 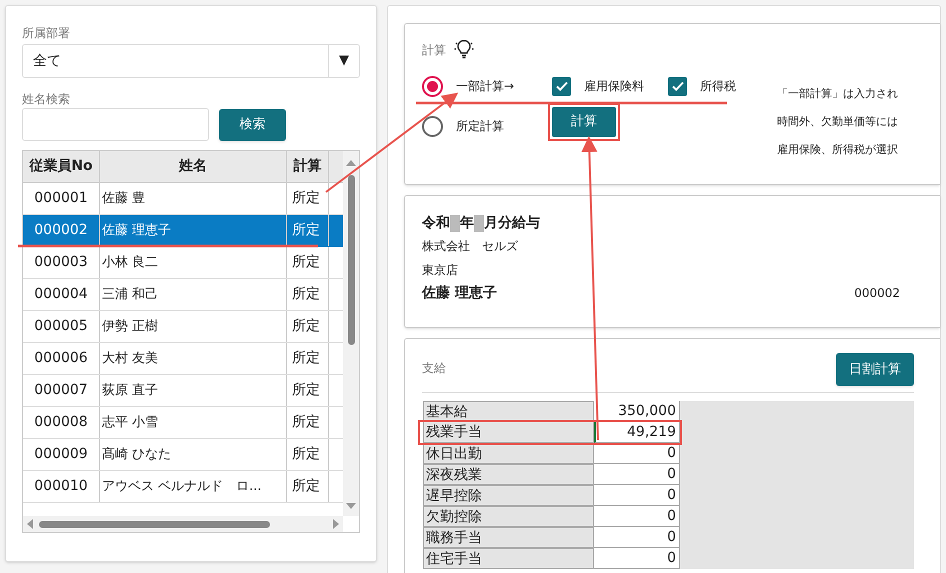 What do you see at coordinates (61, 262) in the screenshot?
I see `table-cell: 000003` at bounding box center [61, 262].